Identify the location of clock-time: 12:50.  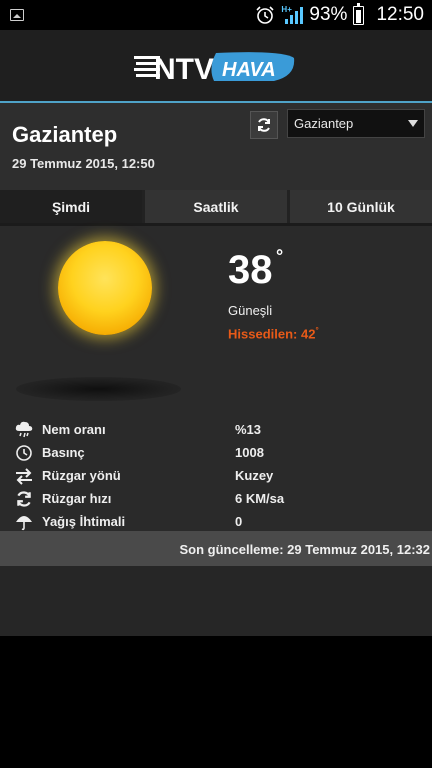
(400, 14).